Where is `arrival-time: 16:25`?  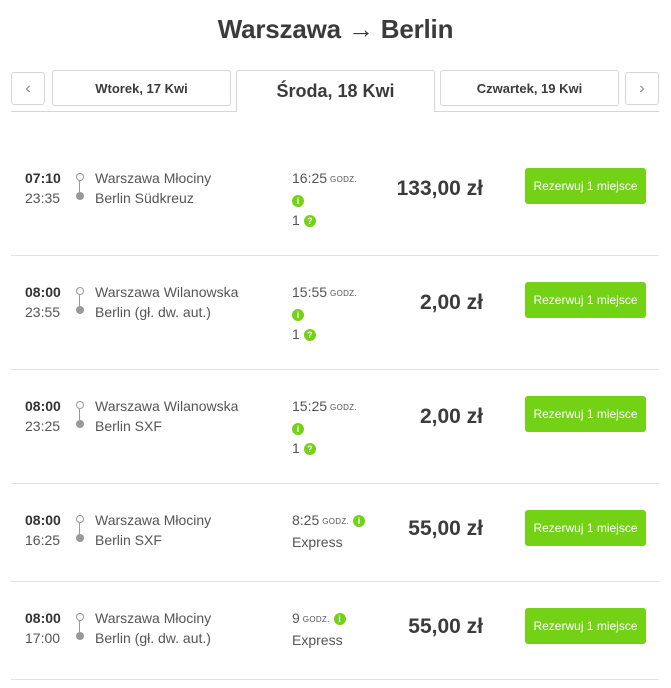
arrival-time: 16:25 is located at coordinates (43, 540).